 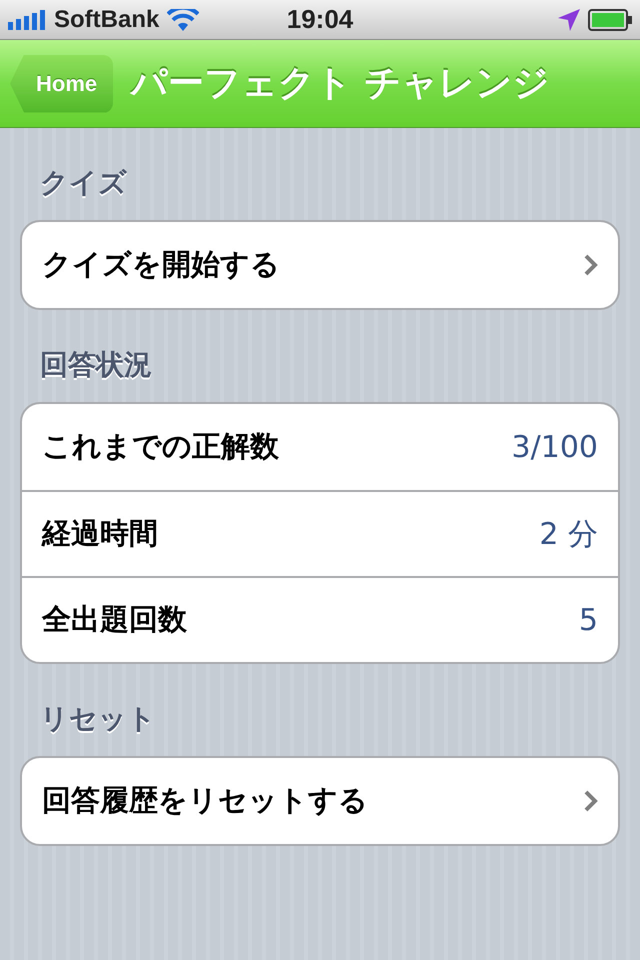 I want to click on menu-row: クイズを開始する, so click(x=320, y=265).